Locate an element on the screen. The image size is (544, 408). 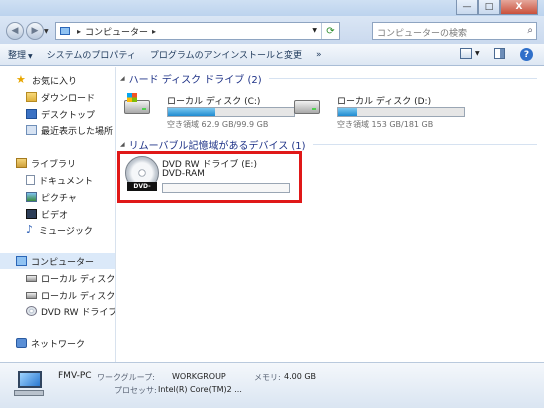
group-header-hard-disk: ◢ ハード ディスク ドライブ (2) is located at coordinates (191, 78).